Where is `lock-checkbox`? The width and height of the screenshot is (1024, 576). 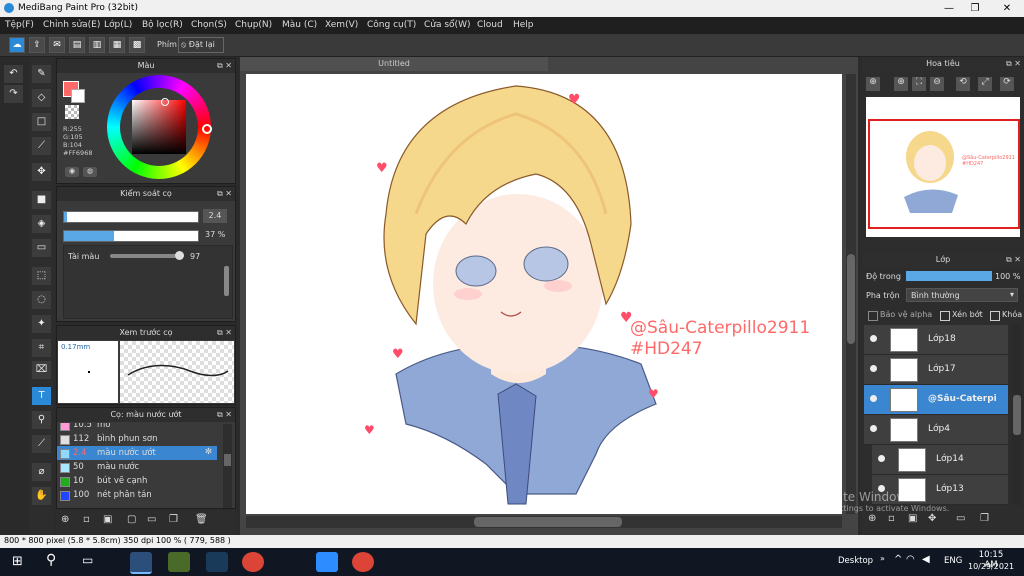
lock-checkbox is located at coordinates (995, 316).